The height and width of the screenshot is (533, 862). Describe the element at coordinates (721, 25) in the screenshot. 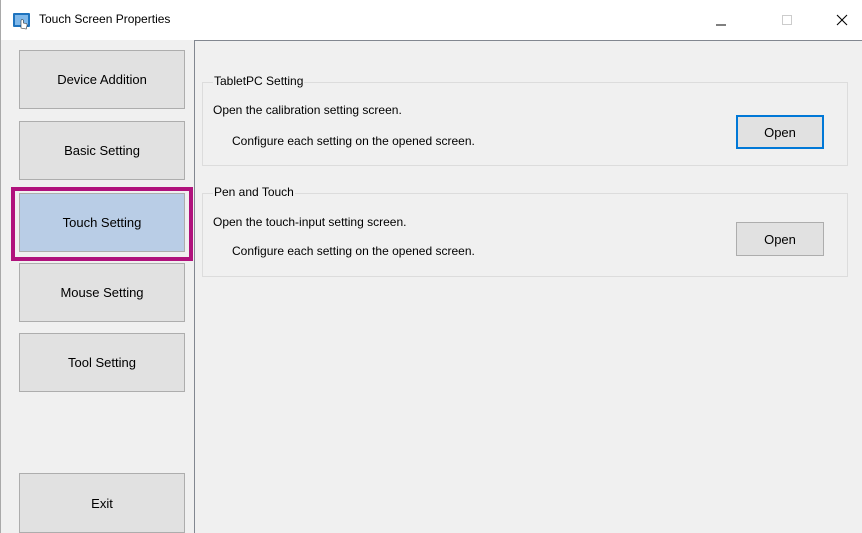

I see `minimize-icon` at that location.